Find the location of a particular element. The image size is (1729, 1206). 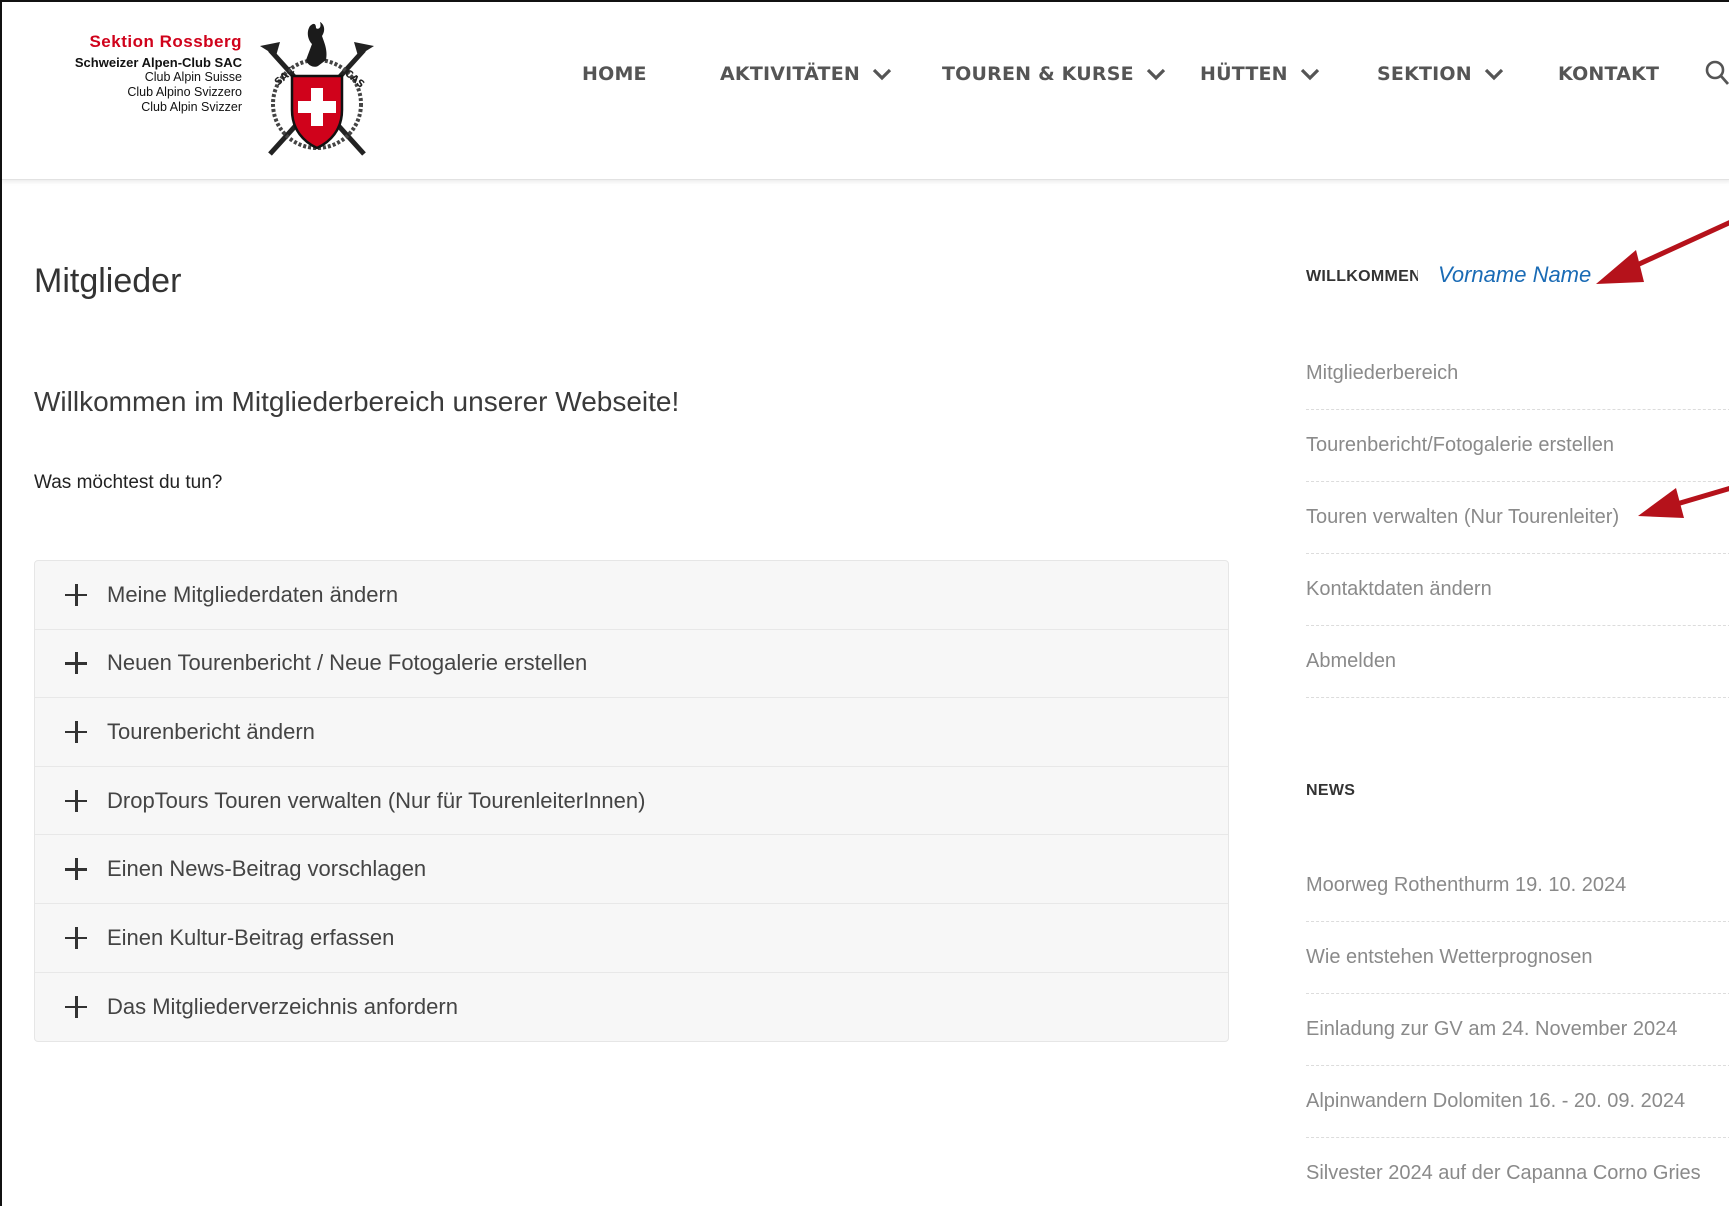

sidebar-item-mitgliederbereich: Mitgliederbereich is located at coordinates (1517, 374).